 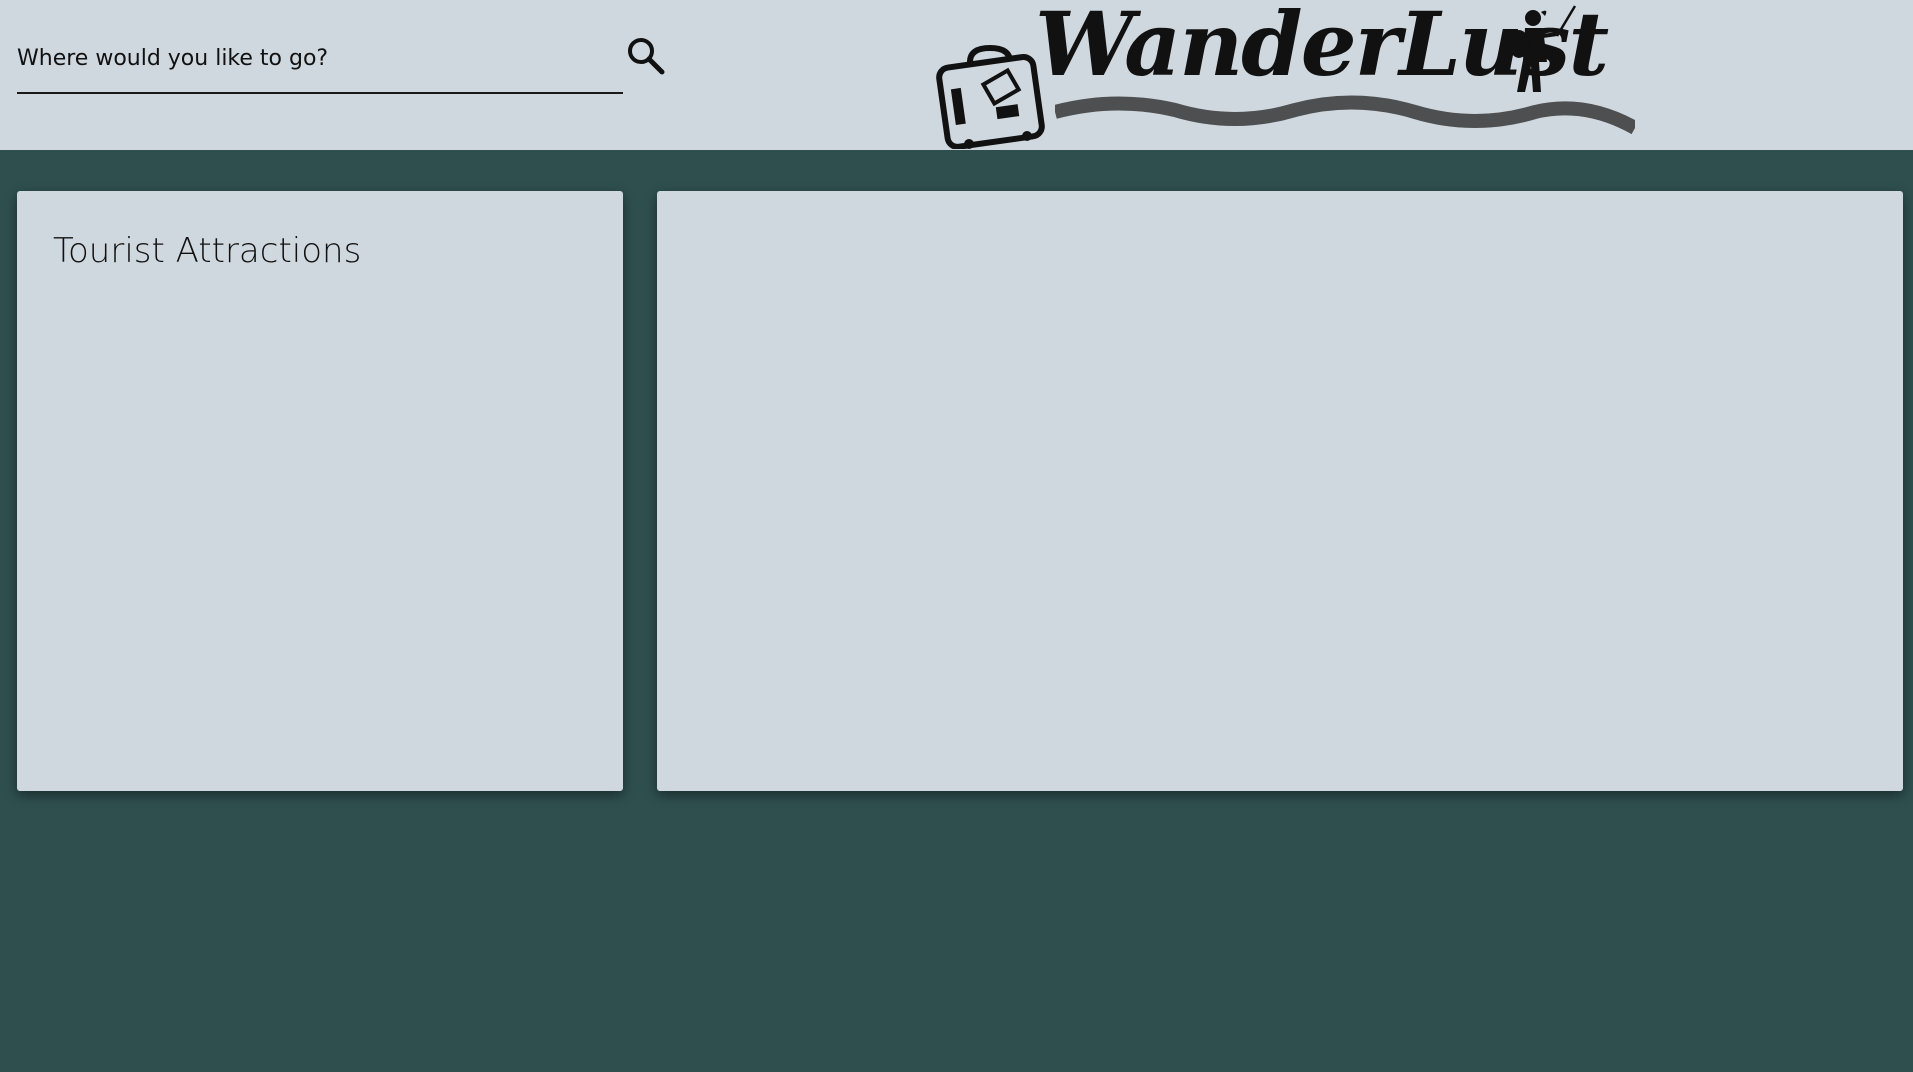 I want to click on search-input, so click(x=317, y=58).